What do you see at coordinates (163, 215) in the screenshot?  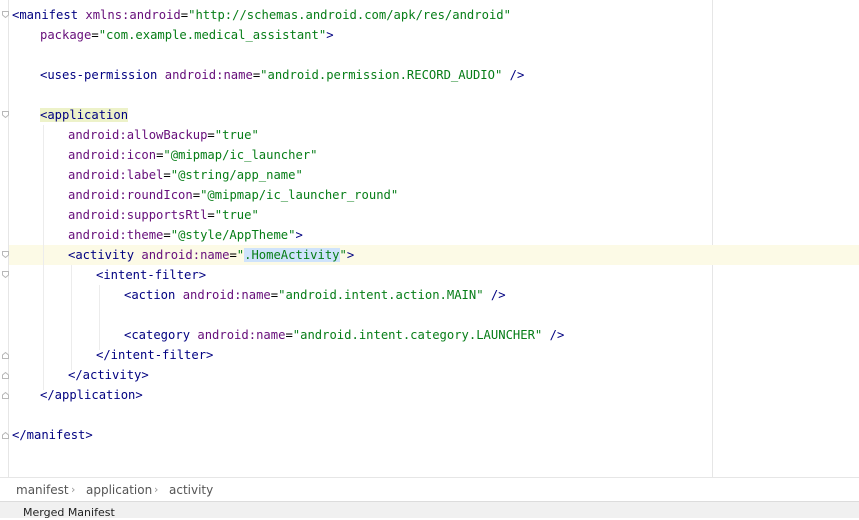 I see `code-line: android:supportsRtl="true"` at bounding box center [163, 215].